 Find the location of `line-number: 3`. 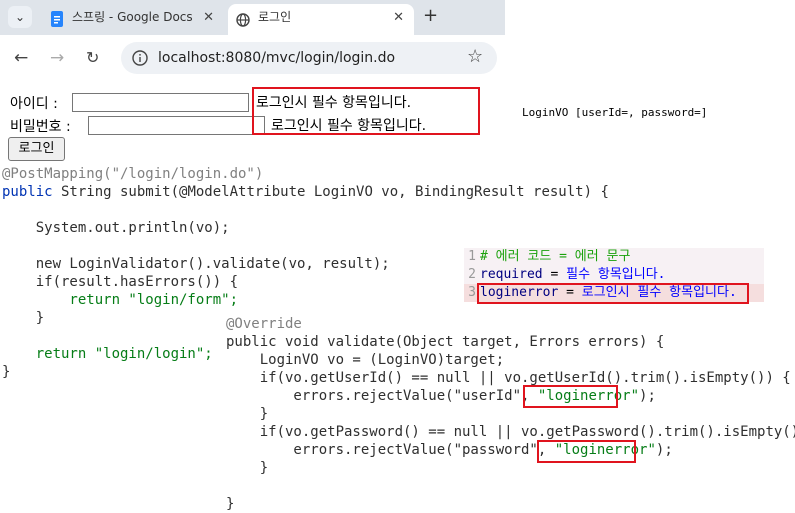

line-number: 3 is located at coordinates (472, 292).